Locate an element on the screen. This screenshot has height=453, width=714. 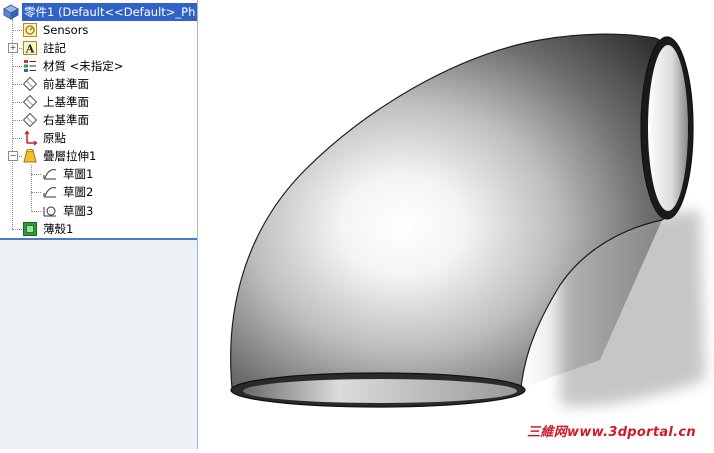
tree-item-sketch3: 草圖3 is located at coordinates (68, 211).